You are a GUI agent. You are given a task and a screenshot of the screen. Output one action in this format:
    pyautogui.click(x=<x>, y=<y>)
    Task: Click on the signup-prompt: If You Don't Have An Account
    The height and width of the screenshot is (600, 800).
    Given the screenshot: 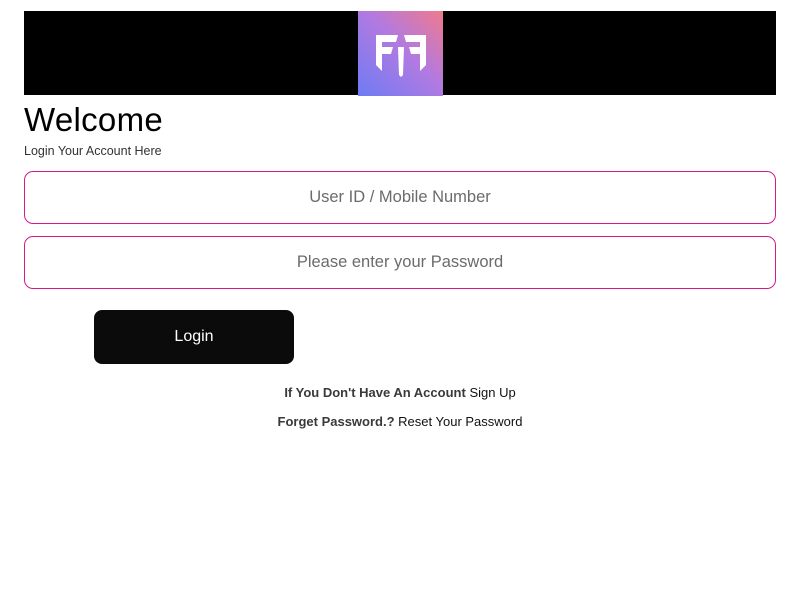 What is the action you would take?
    pyautogui.click(x=375, y=392)
    